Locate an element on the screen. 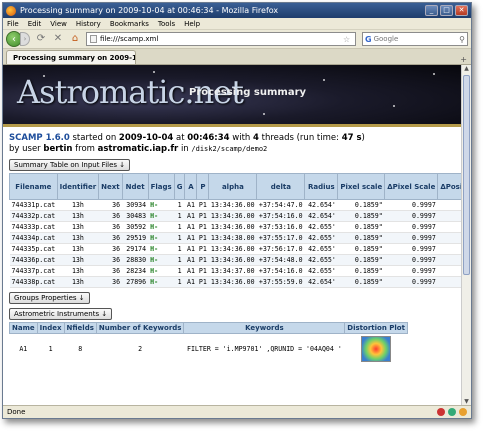  maximize-button: □ is located at coordinates (446, 10).